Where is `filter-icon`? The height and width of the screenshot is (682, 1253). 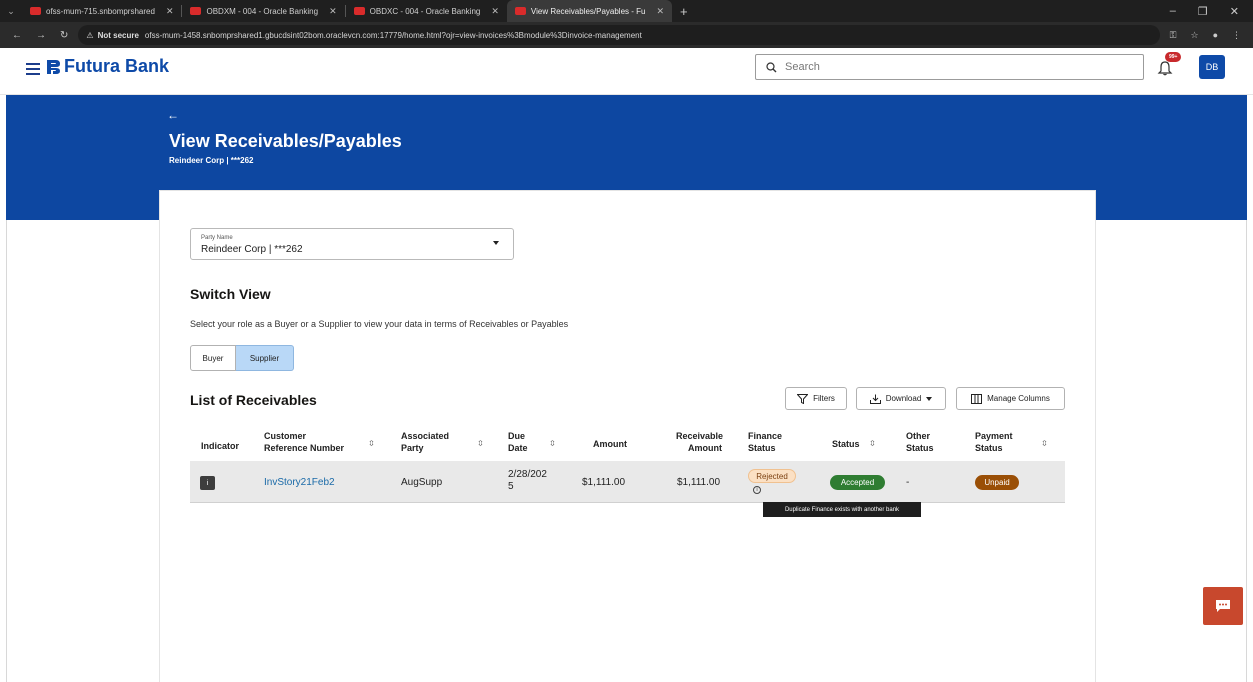
filter-icon is located at coordinates (803, 398).